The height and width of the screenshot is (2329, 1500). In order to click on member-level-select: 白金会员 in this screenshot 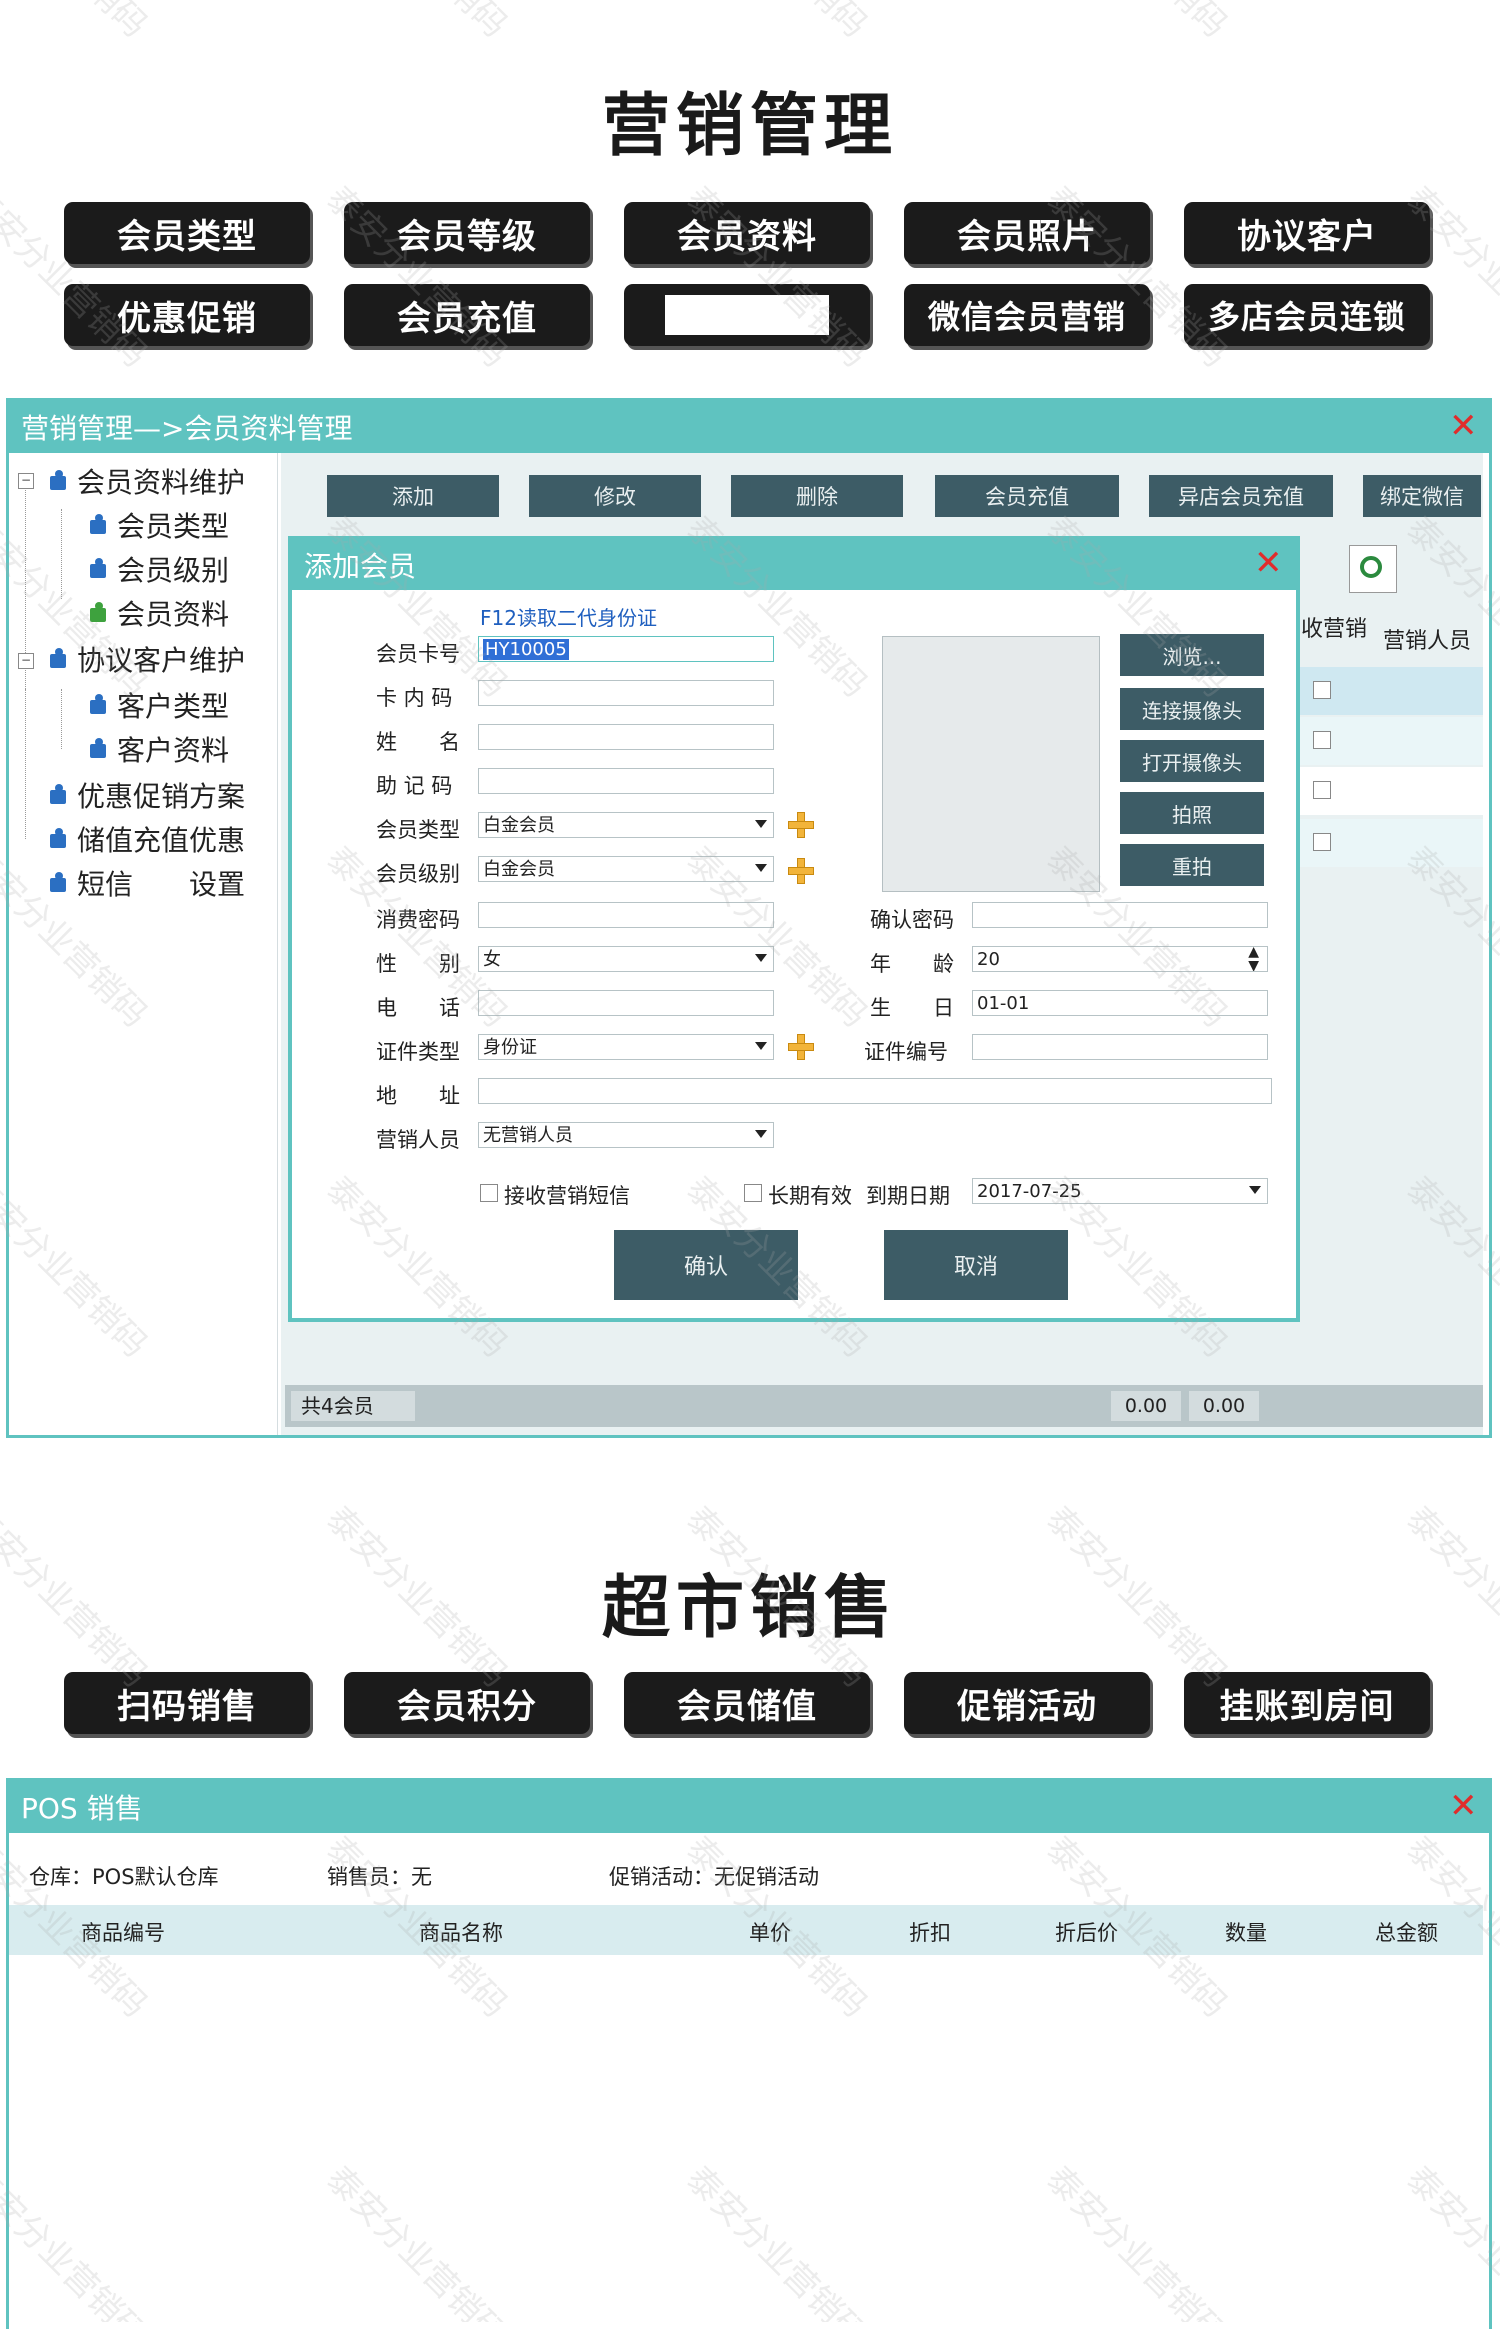, I will do `click(626, 869)`.